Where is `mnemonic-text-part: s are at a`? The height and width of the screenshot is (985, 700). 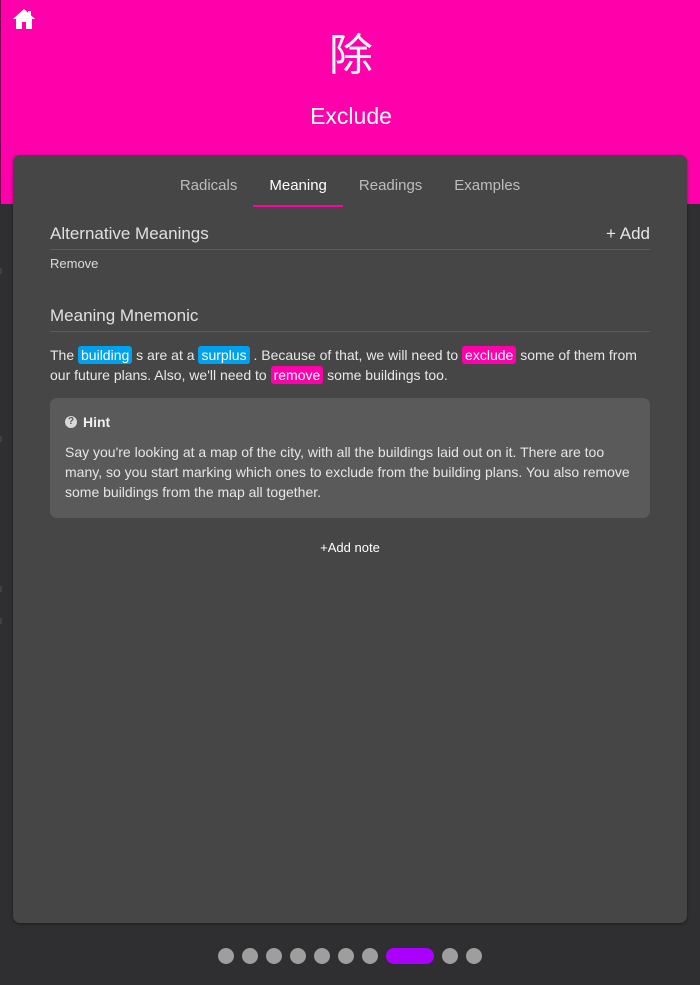
mnemonic-text-part: s are at a is located at coordinates (165, 355).